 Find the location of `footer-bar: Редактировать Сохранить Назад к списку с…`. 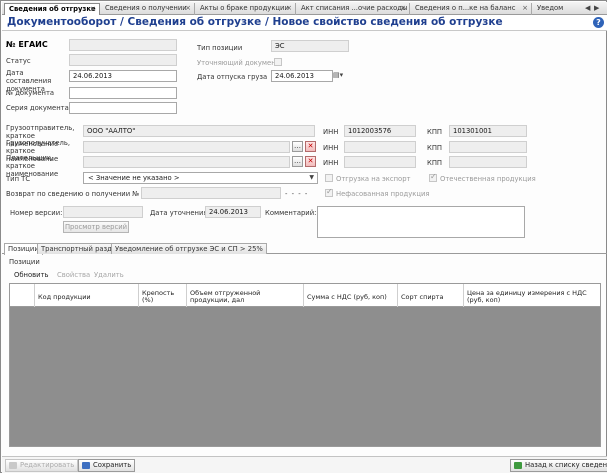

footer-bar: Редактировать Сохранить Назад к списку с… is located at coordinates (304, 464).